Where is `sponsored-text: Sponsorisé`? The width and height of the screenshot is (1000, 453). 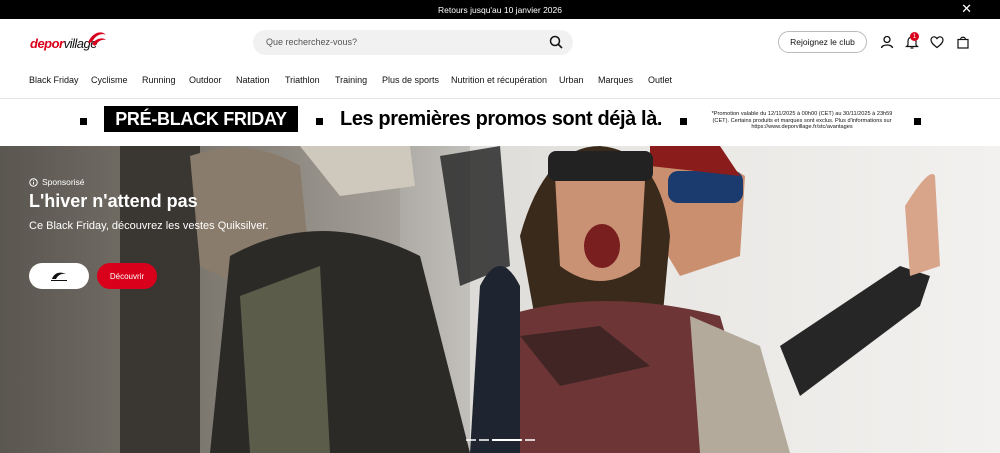
sponsored-text: Sponsorisé is located at coordinates (63, 182).